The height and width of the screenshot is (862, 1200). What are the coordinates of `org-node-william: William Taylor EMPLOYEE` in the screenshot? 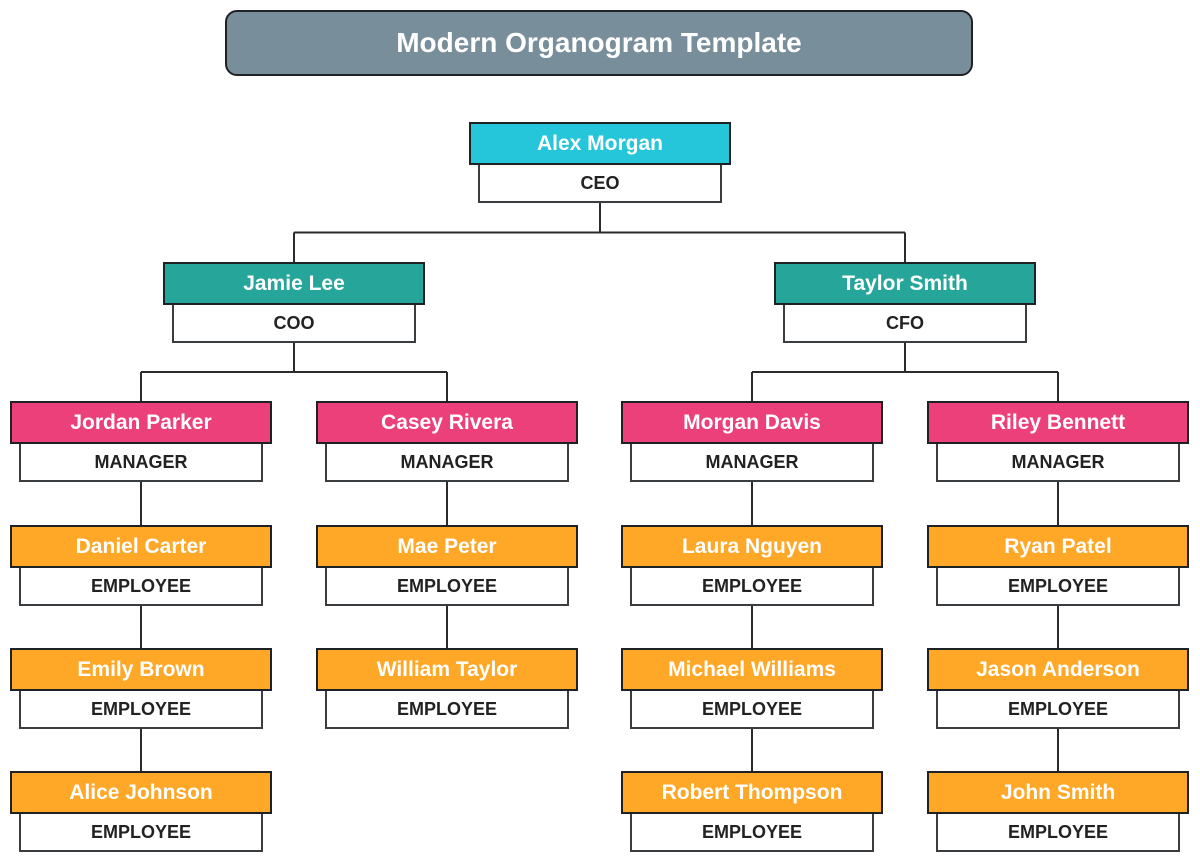 It's located at (447, 688).